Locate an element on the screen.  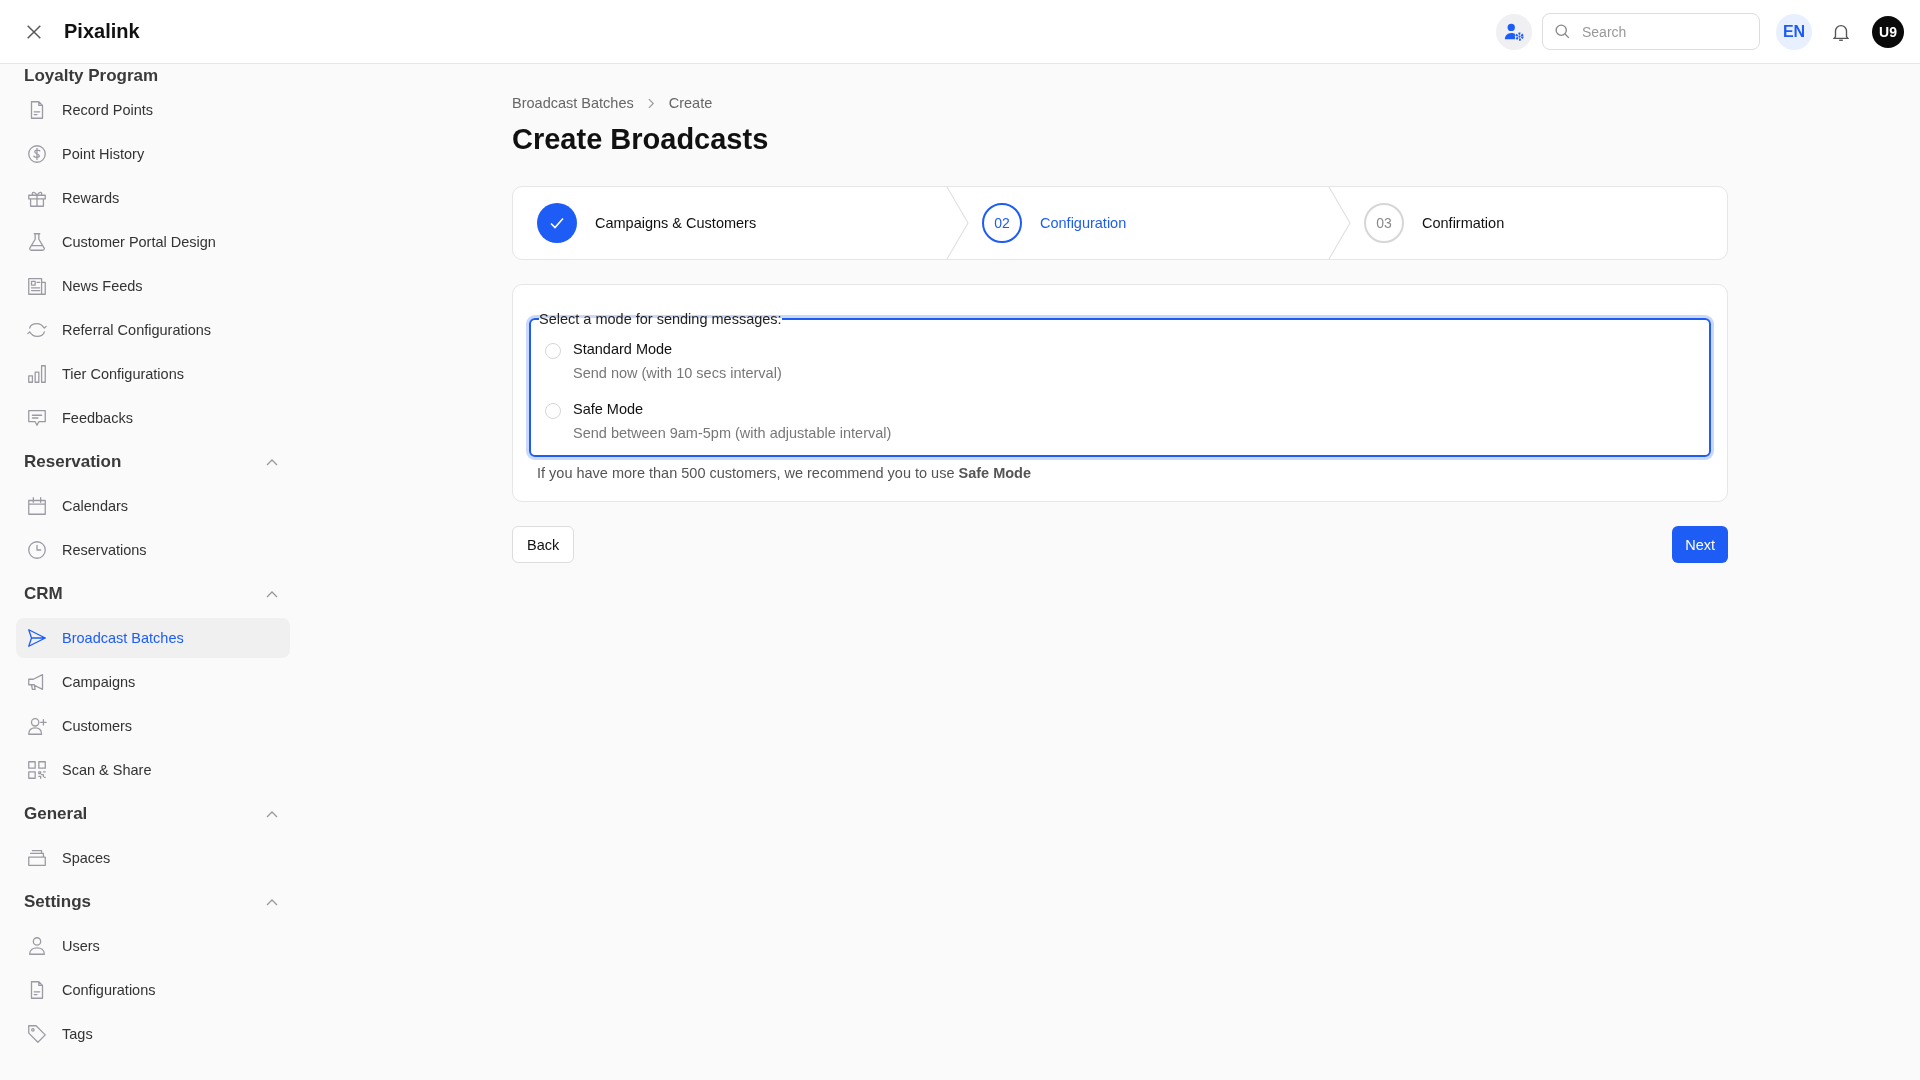
bar-chart-icon is located at coordinates (37, 374).